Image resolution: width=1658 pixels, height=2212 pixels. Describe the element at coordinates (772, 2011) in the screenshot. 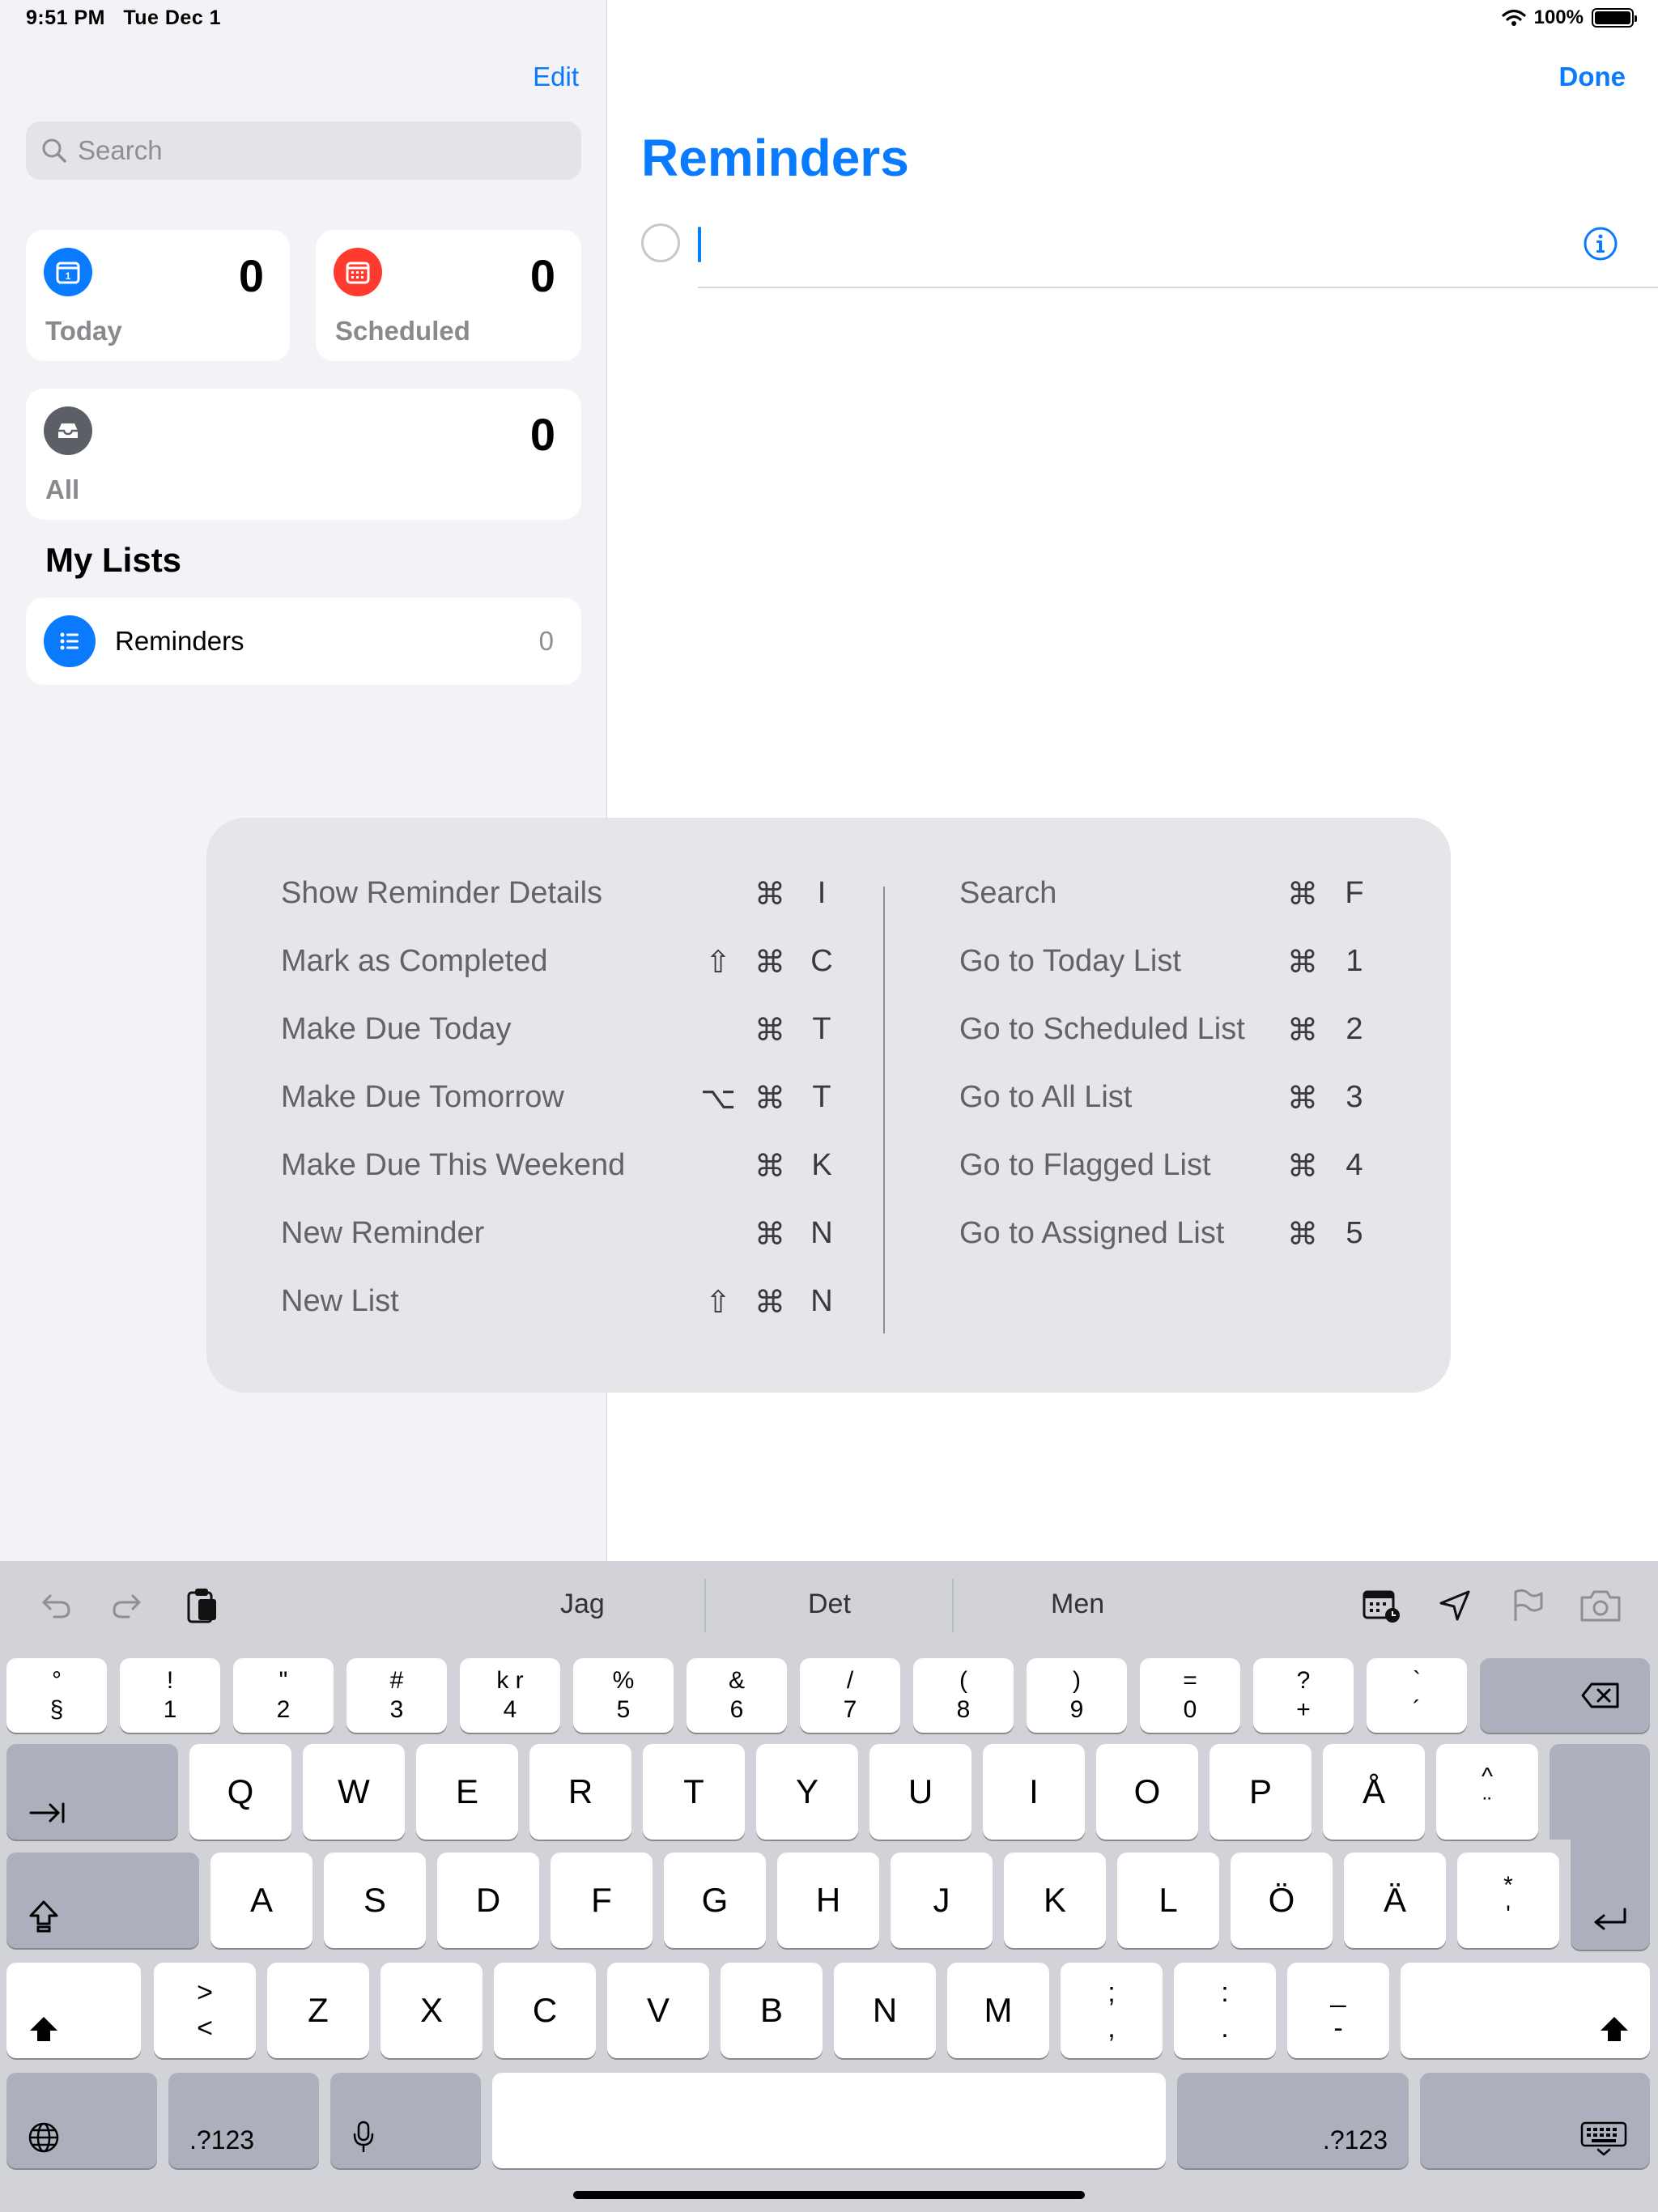

I see `key-b: B` at that location.